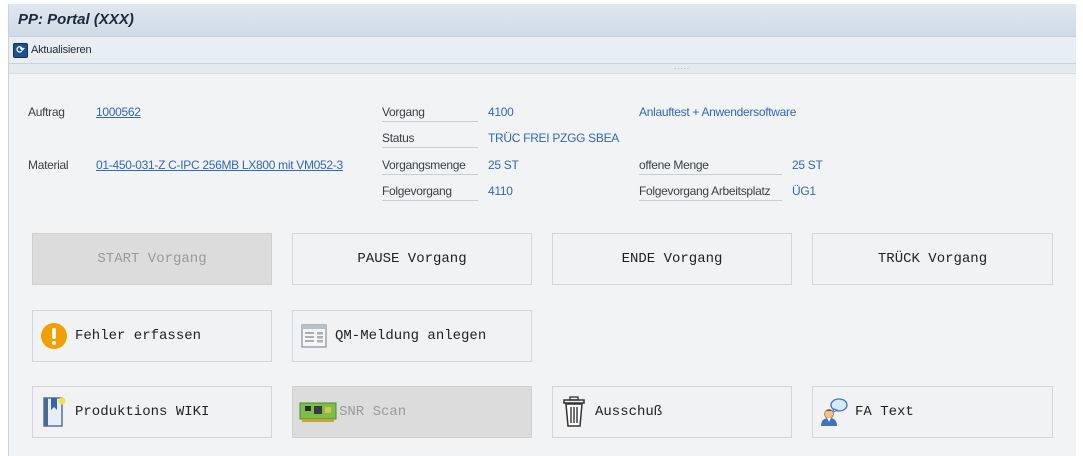 This screenshot has width=1083, height=456. I want to click on trueck-vorgang-label: TRÜCK Vorgang, so click(932, 259).